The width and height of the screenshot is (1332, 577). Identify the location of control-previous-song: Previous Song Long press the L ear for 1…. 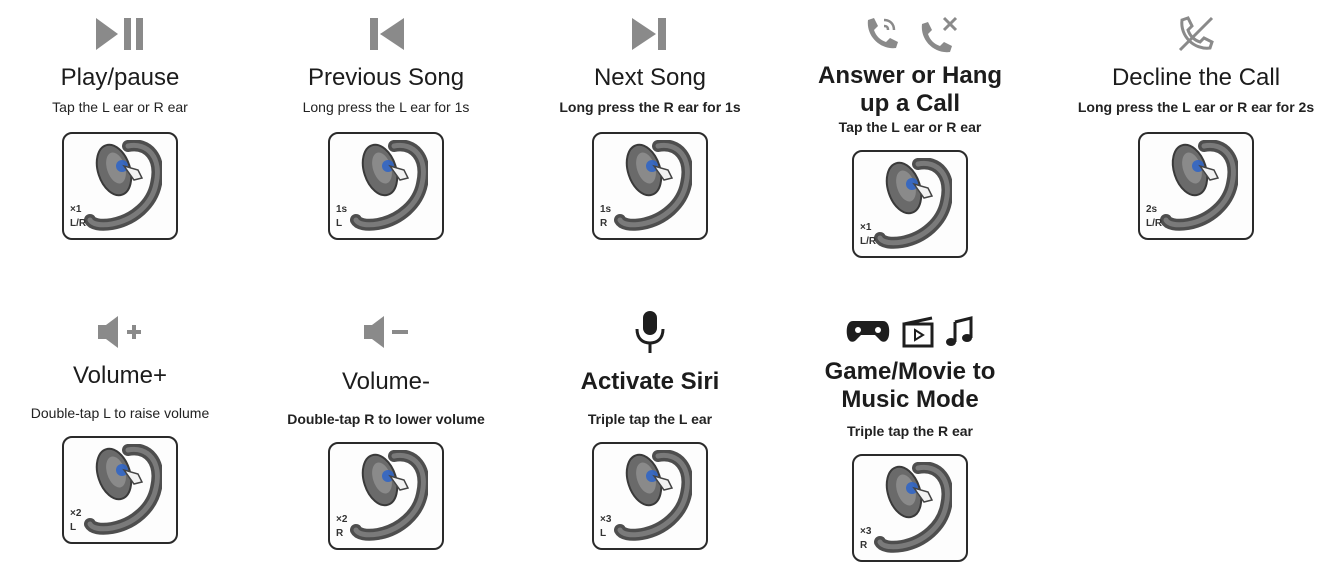
(386, 122).